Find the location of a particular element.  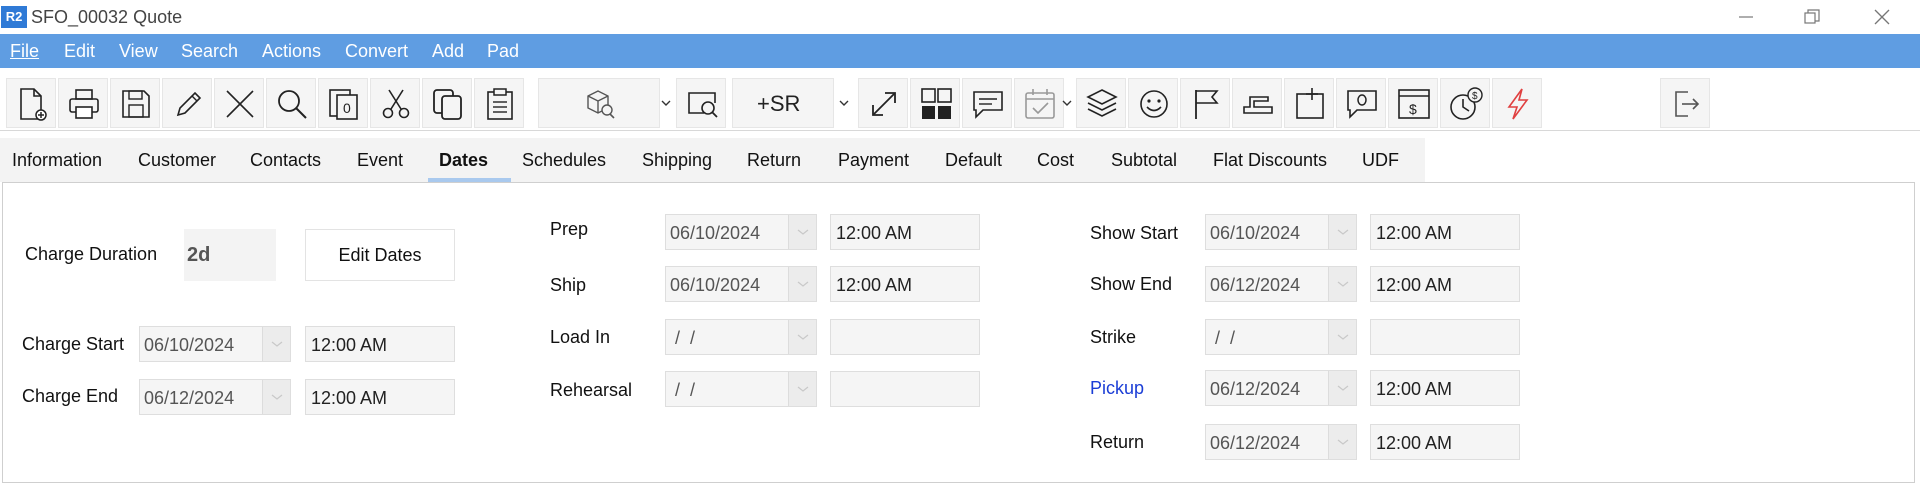

delete-button is located at coordinates (239, 103).